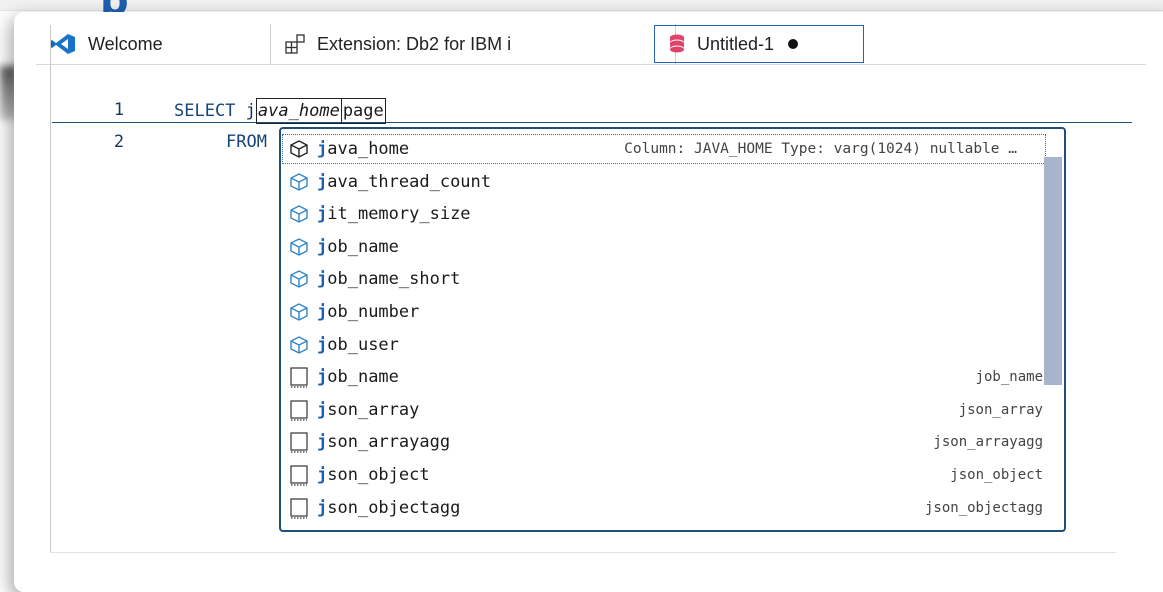 Image resolution: width=1163 pixels, height=592 pixels. Describe the element at coordinates (1000, 409) in the screenshot. I see `suggestion-detail: json_array` at that location.